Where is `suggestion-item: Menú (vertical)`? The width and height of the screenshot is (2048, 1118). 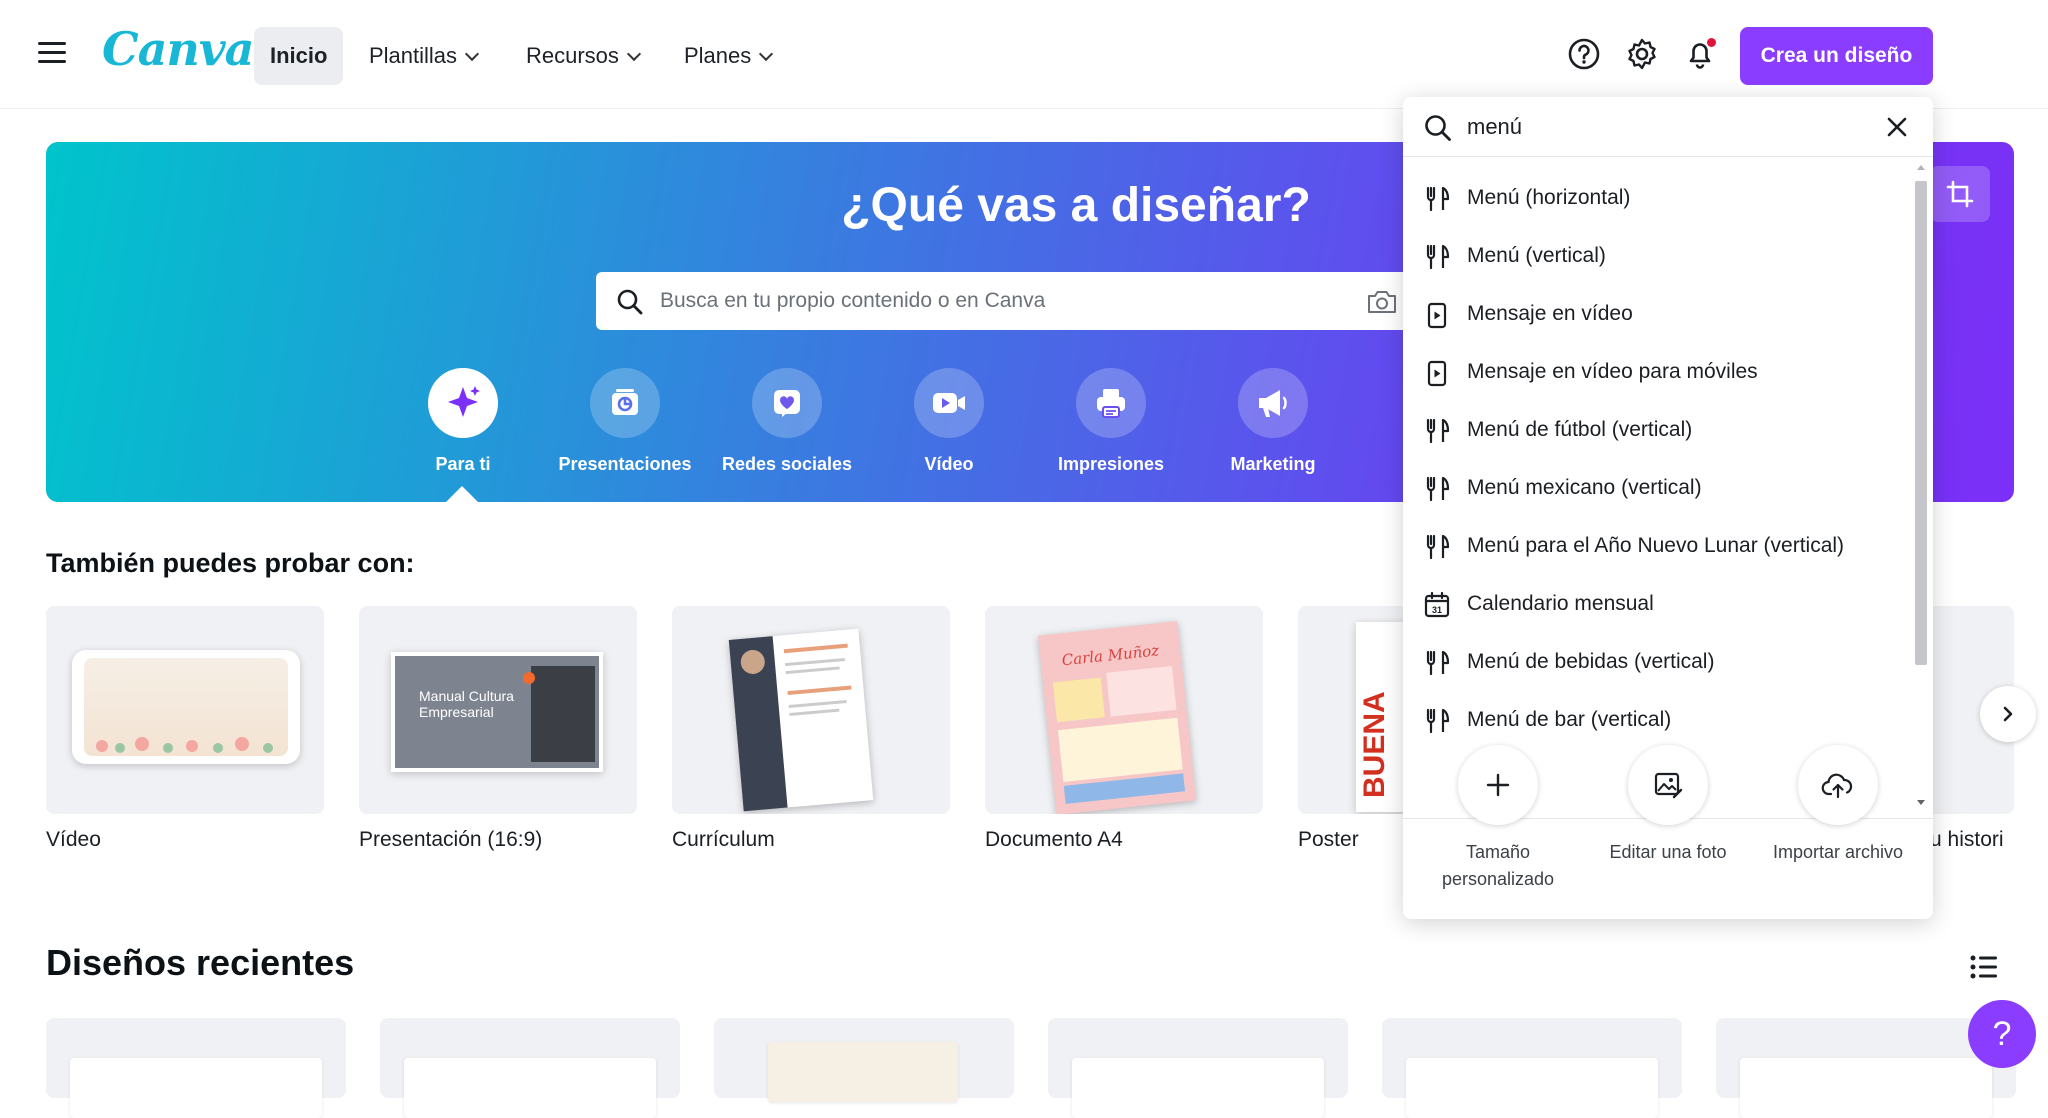
suggestion-item: Menú (vertical) is located at coordinates (1653, 256).